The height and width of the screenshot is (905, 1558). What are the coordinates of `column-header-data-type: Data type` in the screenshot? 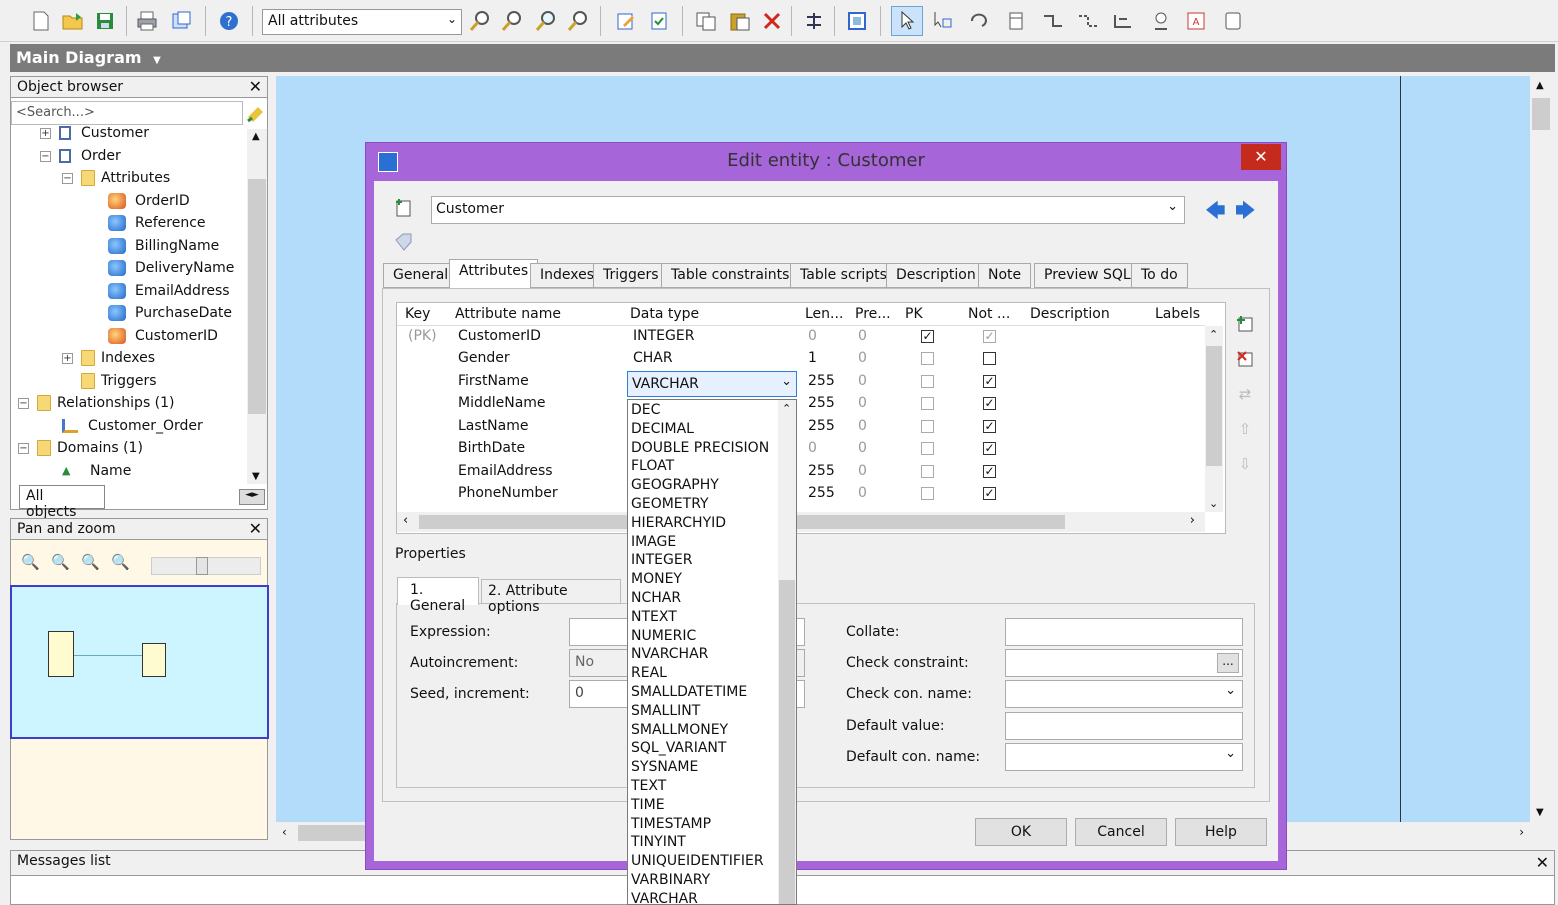 It's located at (664, 314).